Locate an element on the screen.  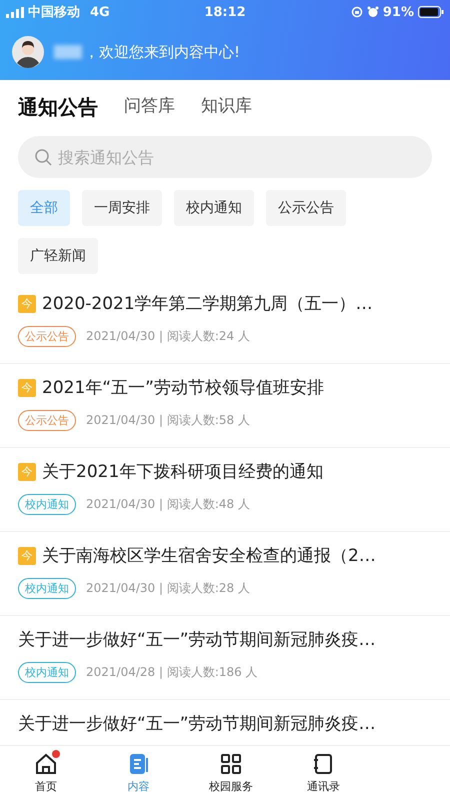
notice-meta: 2021/04/30 | 阅读人数:58 人 is located at coordinates (168, 420).